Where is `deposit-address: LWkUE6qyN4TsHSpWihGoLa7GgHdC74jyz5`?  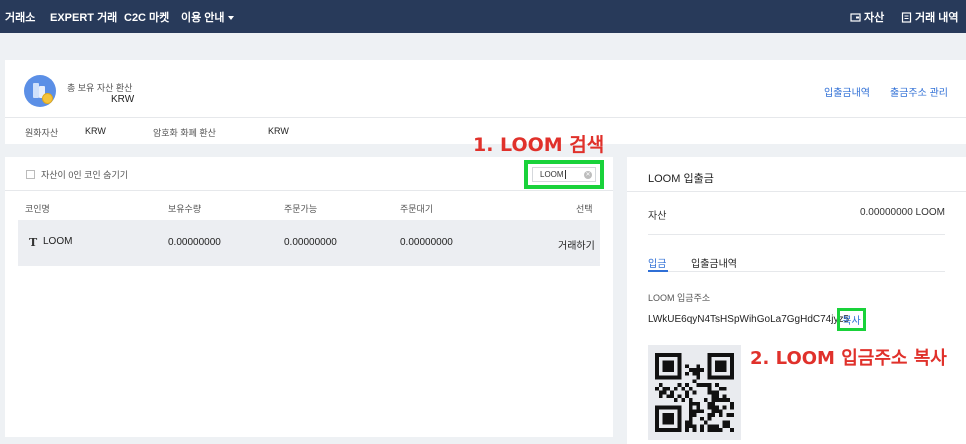
deposit-address: LWkUE6qyN4TsHSpWihGoLa7GgHdC74jyz5 is located at coordinates (749, 319).